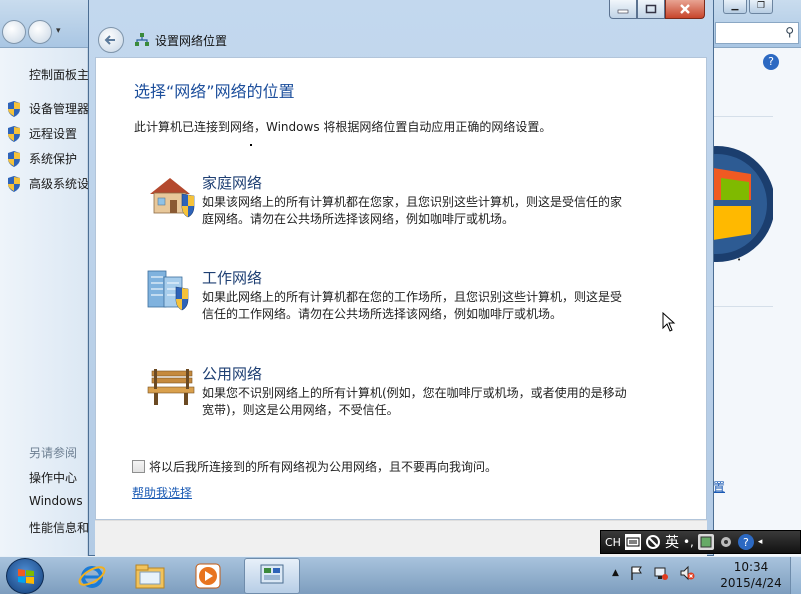 The width and height of the screenshot is (801, 594). I want to click on windows-logo-icon, so click(743, 204).